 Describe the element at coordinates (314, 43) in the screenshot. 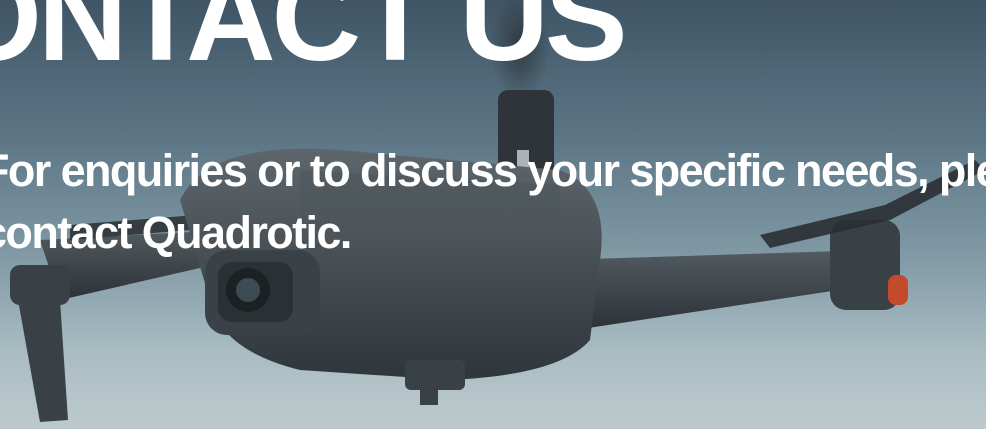

I see `page-title: CONTACT US` at that location.